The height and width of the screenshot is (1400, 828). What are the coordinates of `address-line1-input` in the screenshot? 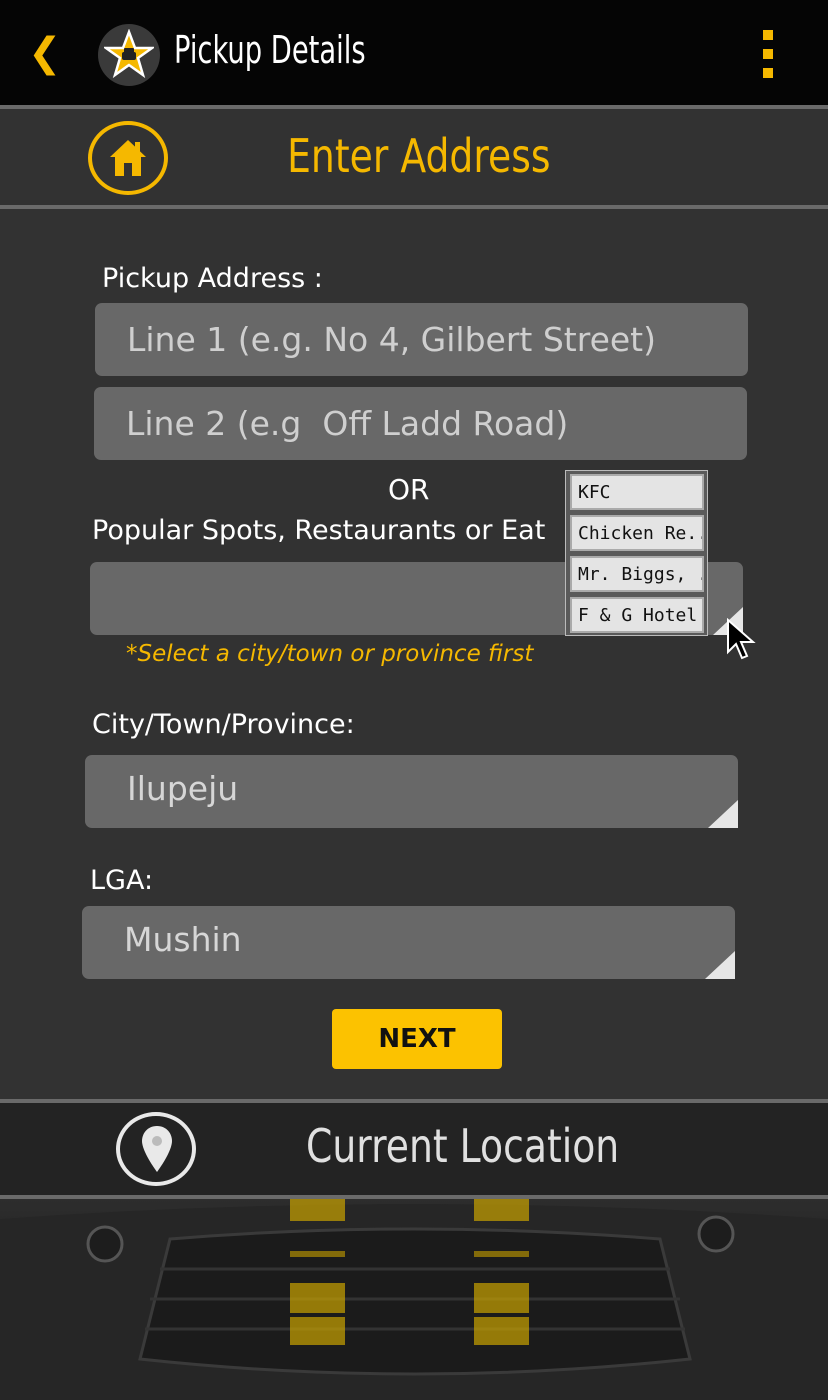 It's located at (421, 339).